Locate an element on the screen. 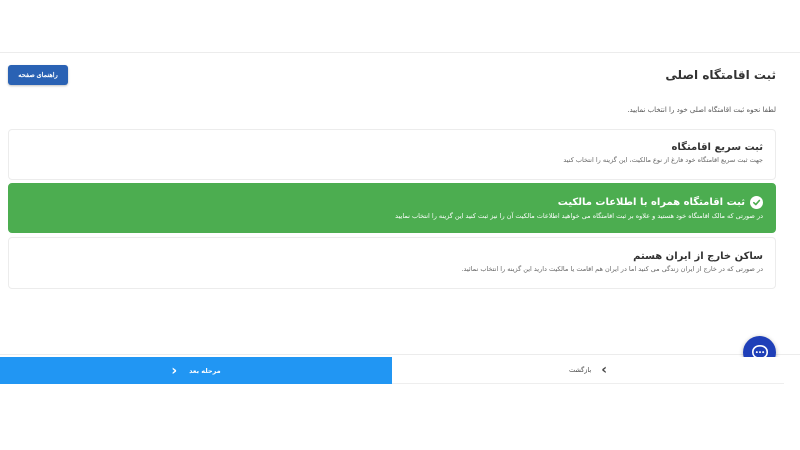 This screenshot has height=450, width=800. page-header: ثبت اقامتگاه اصلی راهنمای صفحه is located at coordinates (392, 75).